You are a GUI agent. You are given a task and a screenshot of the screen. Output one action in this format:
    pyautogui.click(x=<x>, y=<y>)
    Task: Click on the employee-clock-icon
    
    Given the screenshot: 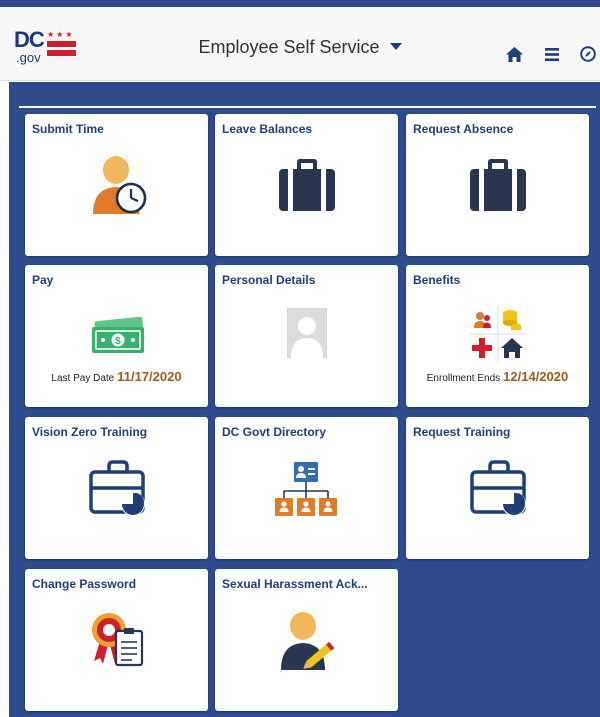 What is the action you would take?
    pyautogui.click(x=120, y=185)
    